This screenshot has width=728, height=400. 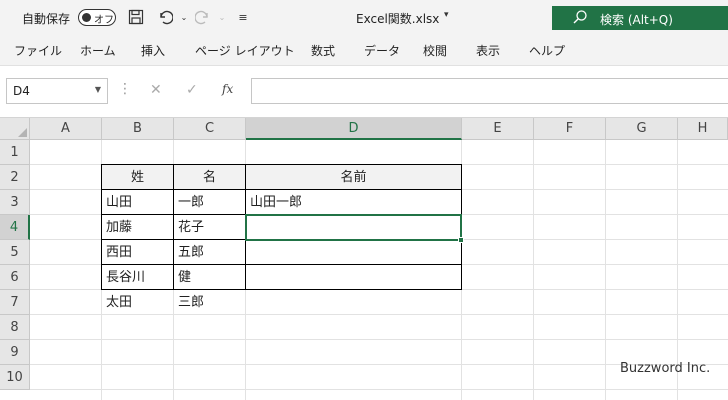 I want to click on column-header-d: D, so click(x=354, y=129).